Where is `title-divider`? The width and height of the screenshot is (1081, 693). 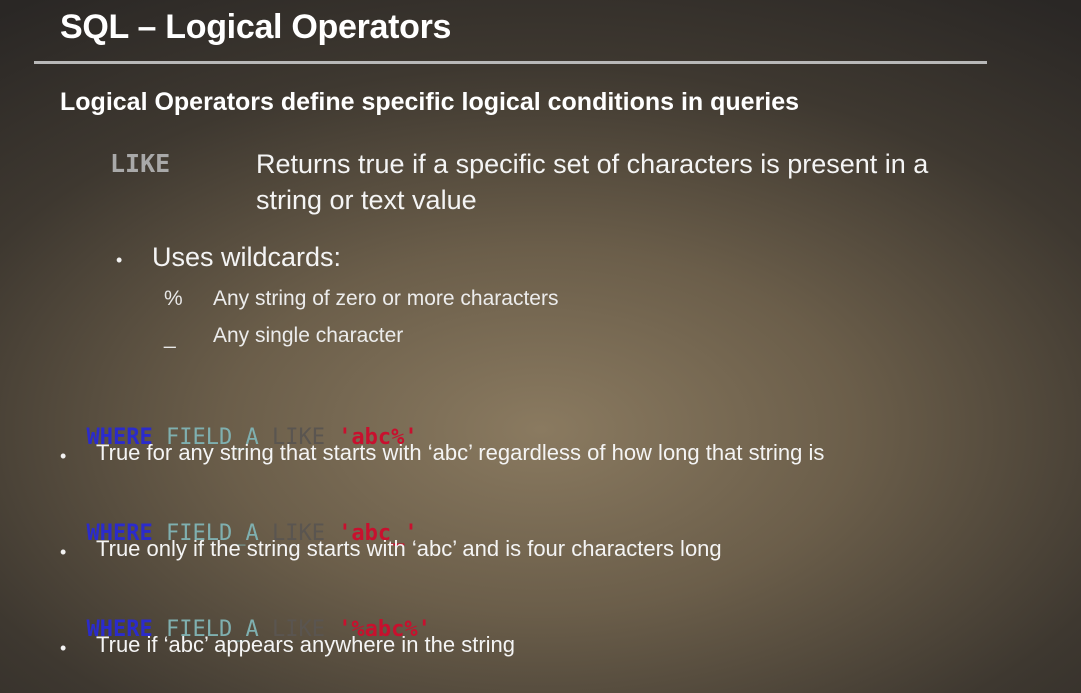 title-divider is located at coordinates (510, 62).